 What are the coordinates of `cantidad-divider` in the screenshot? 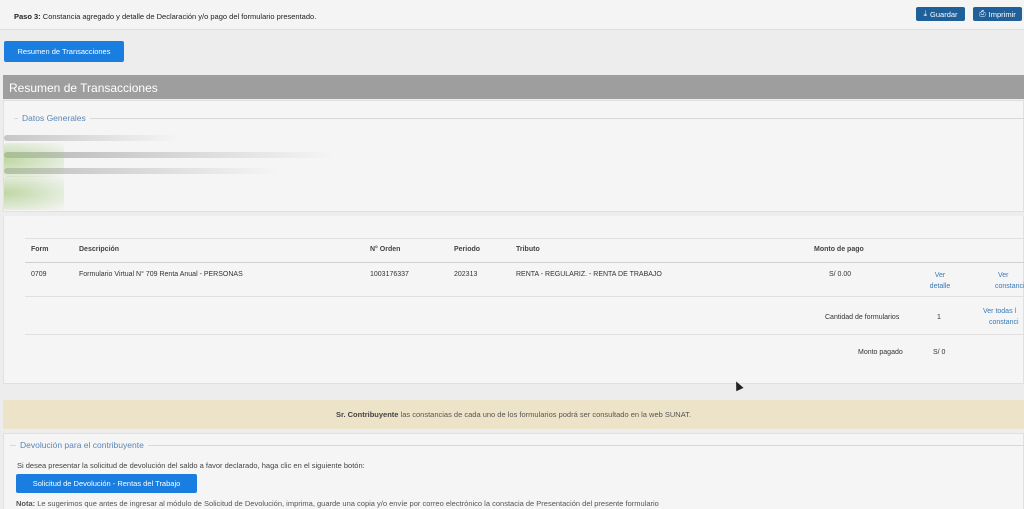 It's located at (524, 334).